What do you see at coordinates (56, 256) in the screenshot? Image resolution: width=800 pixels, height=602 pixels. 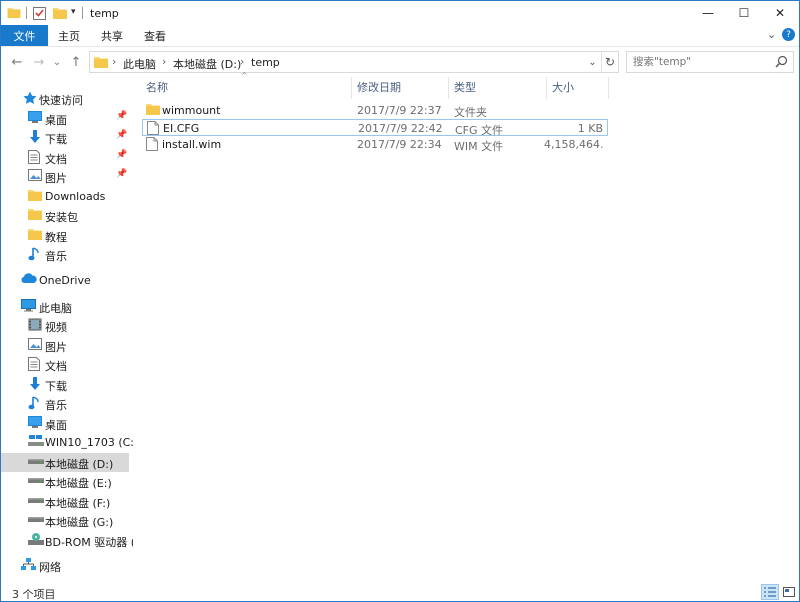 I see `nav-item-label: 音乐` at bounding box center [56, 256].